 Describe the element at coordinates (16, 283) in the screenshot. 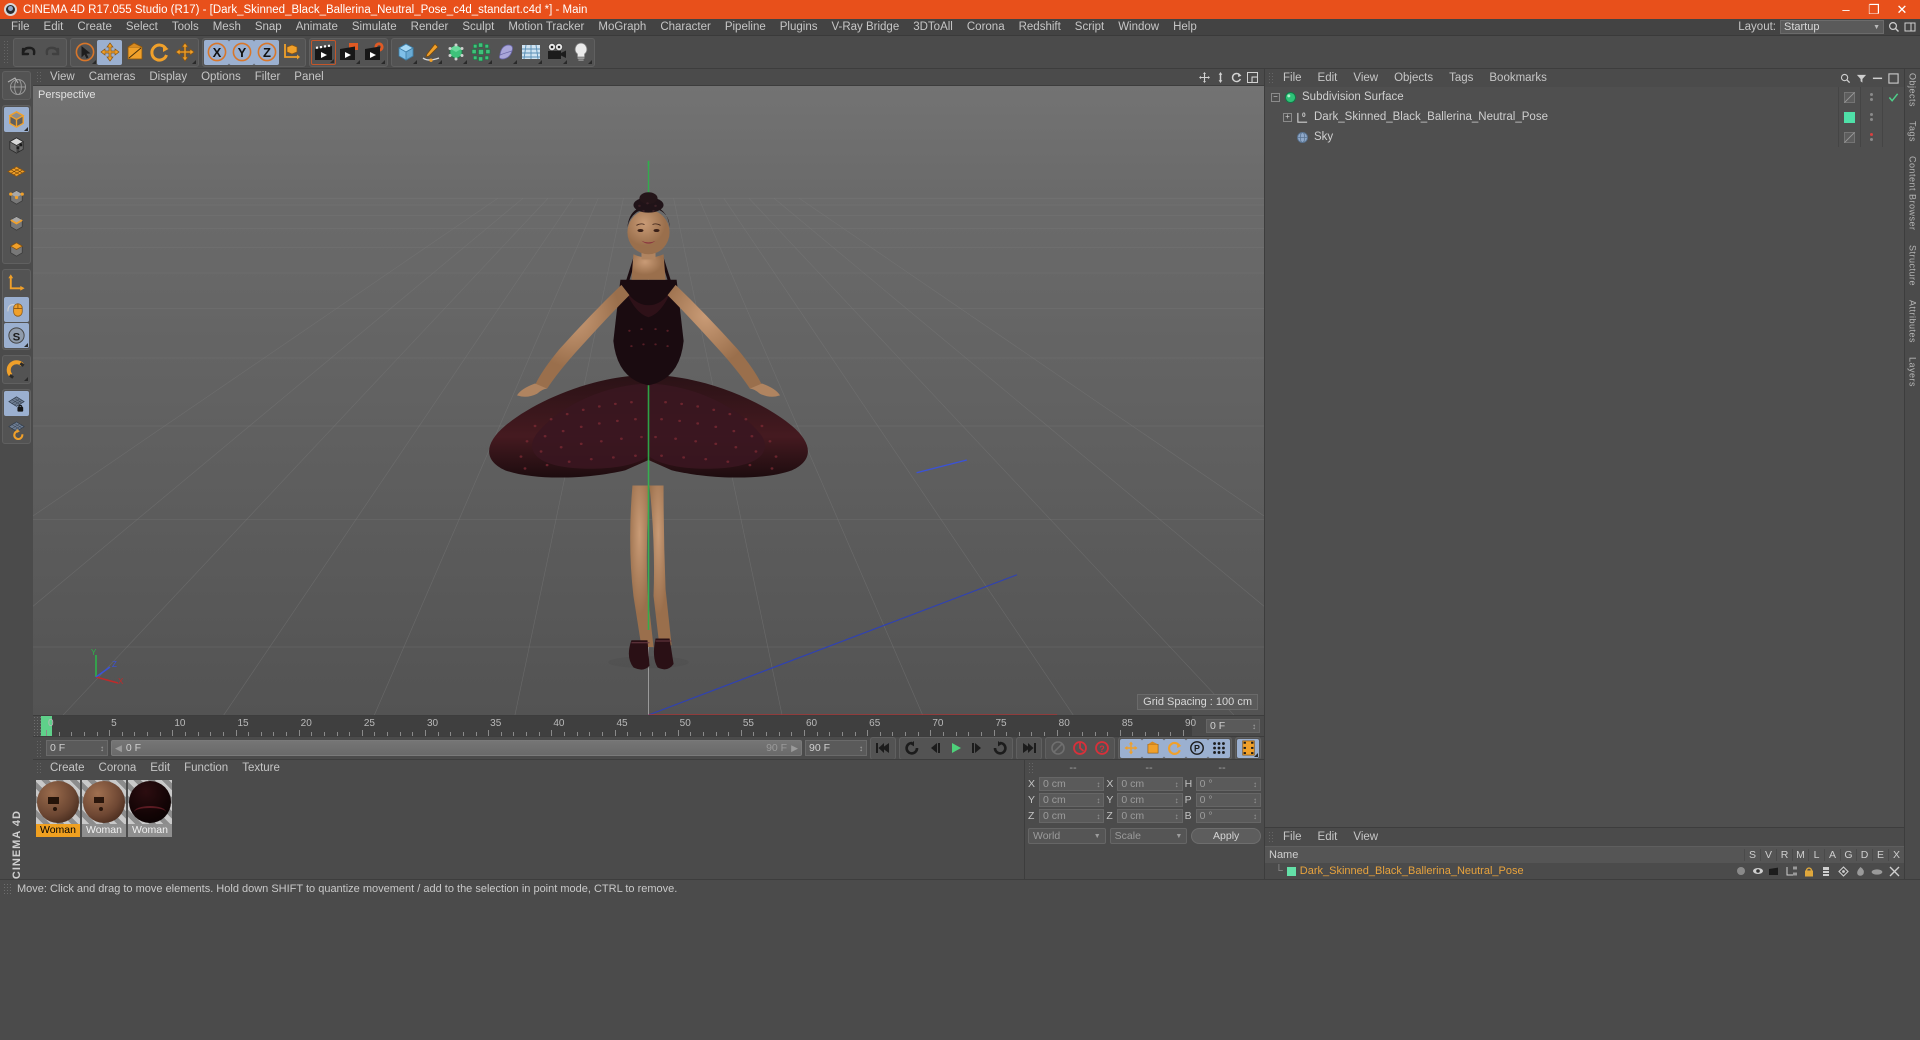

I see `axis-modify-button` at that location.